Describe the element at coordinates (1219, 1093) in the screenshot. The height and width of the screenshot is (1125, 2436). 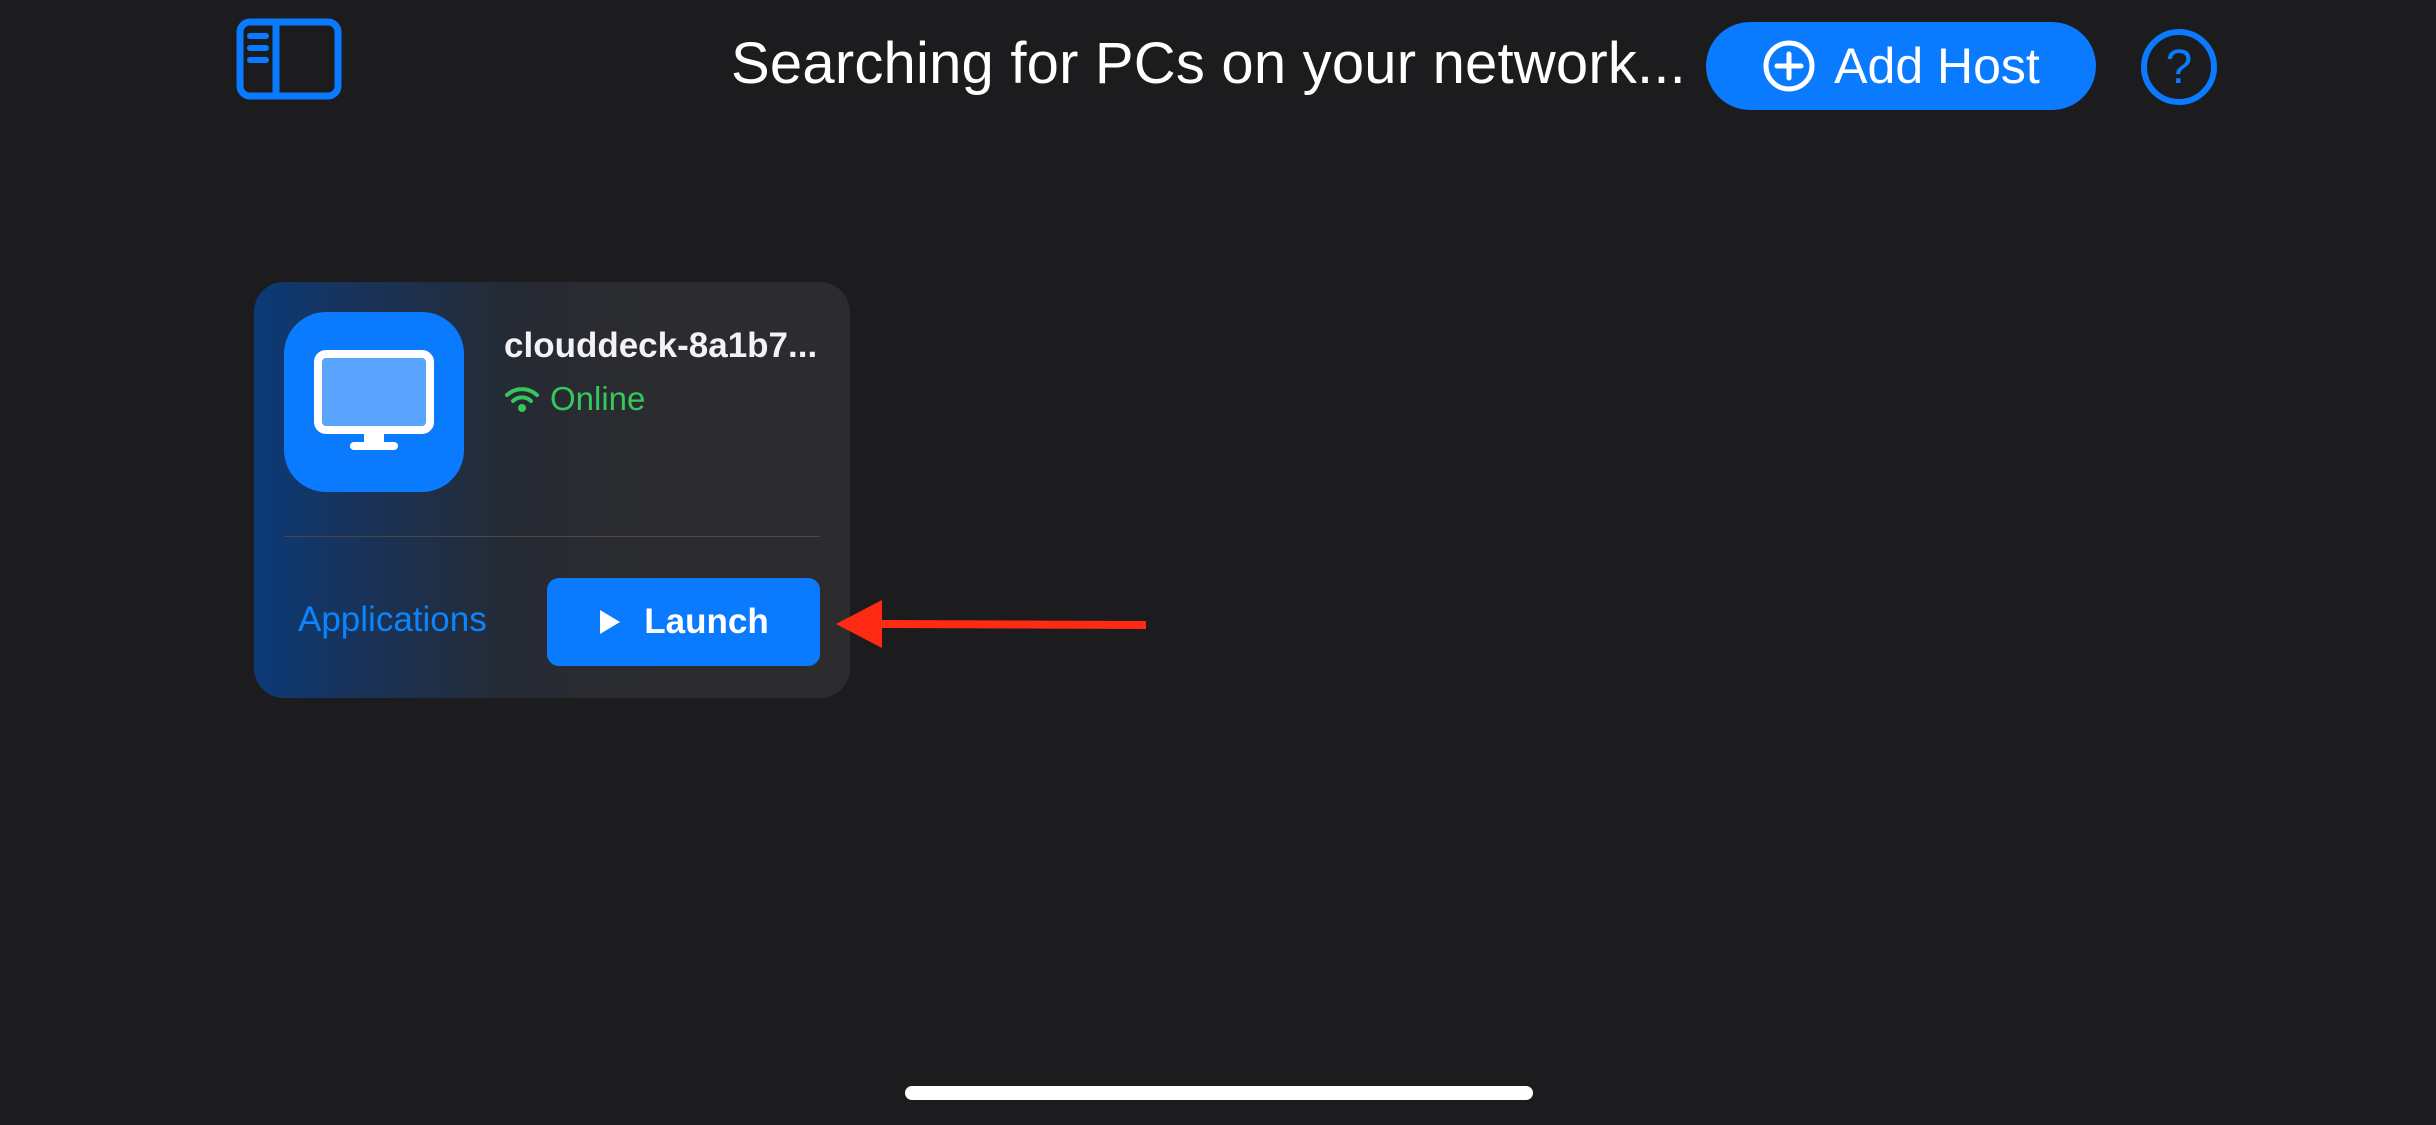
I see `home-indicator` at that location.